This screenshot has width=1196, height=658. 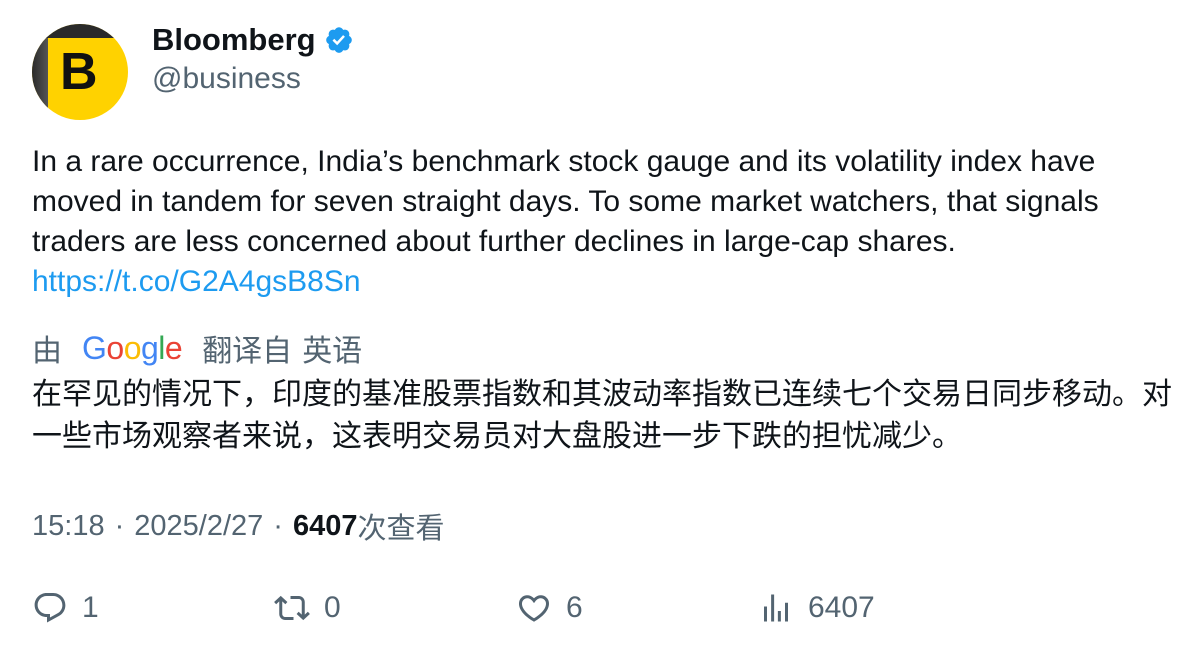 I want to click on source-language: 英语, so click(x=332, y=351).